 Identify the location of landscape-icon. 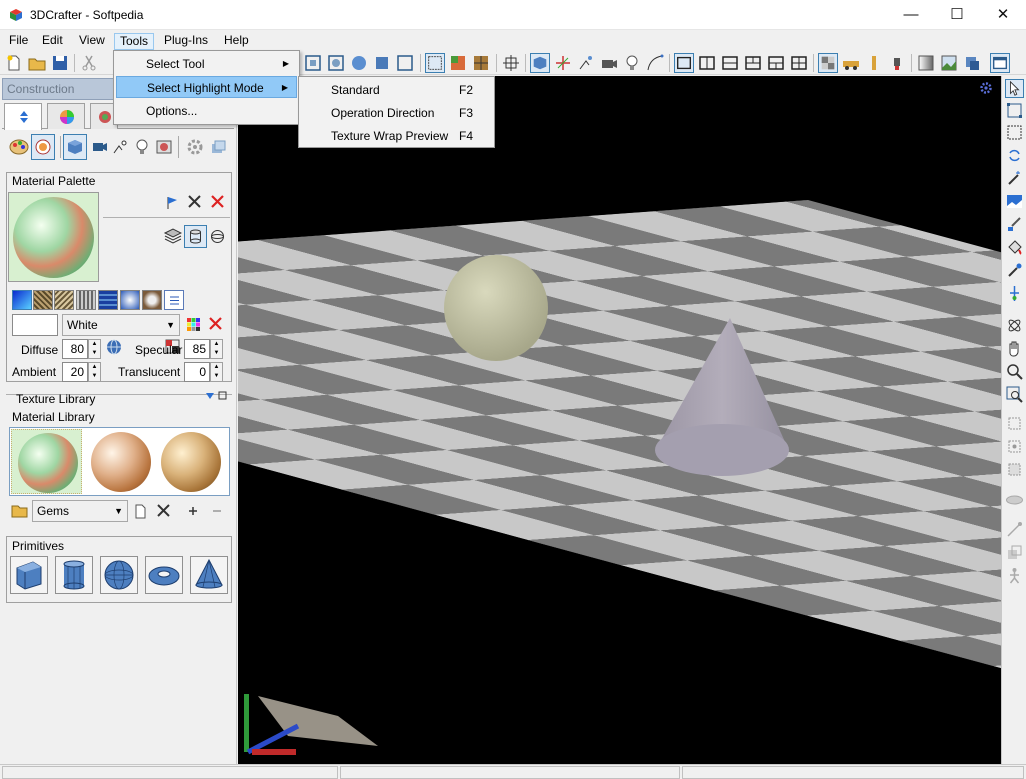
(1014, 201).